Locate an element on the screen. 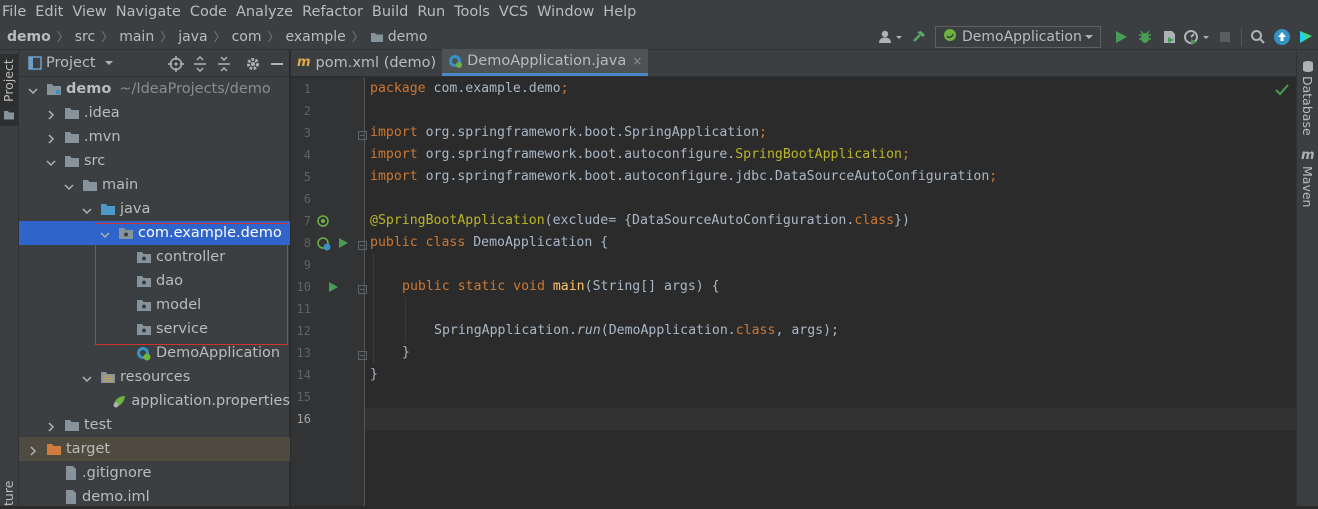 Image resolution: width=1318 pixels, height=509 pixels. tree-item-test: test is located at coordinates (154, 425).